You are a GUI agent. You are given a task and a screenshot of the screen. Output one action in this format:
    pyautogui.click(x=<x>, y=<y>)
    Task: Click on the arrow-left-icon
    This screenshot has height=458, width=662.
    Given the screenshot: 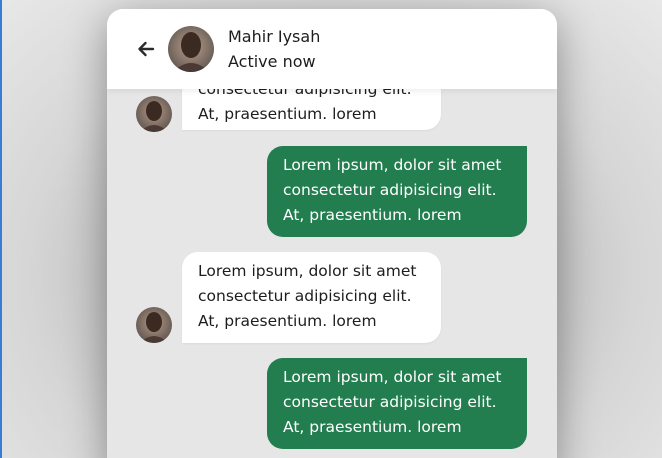 What is the action you would take?
    pyautogui.click(x=146, y=49)
    